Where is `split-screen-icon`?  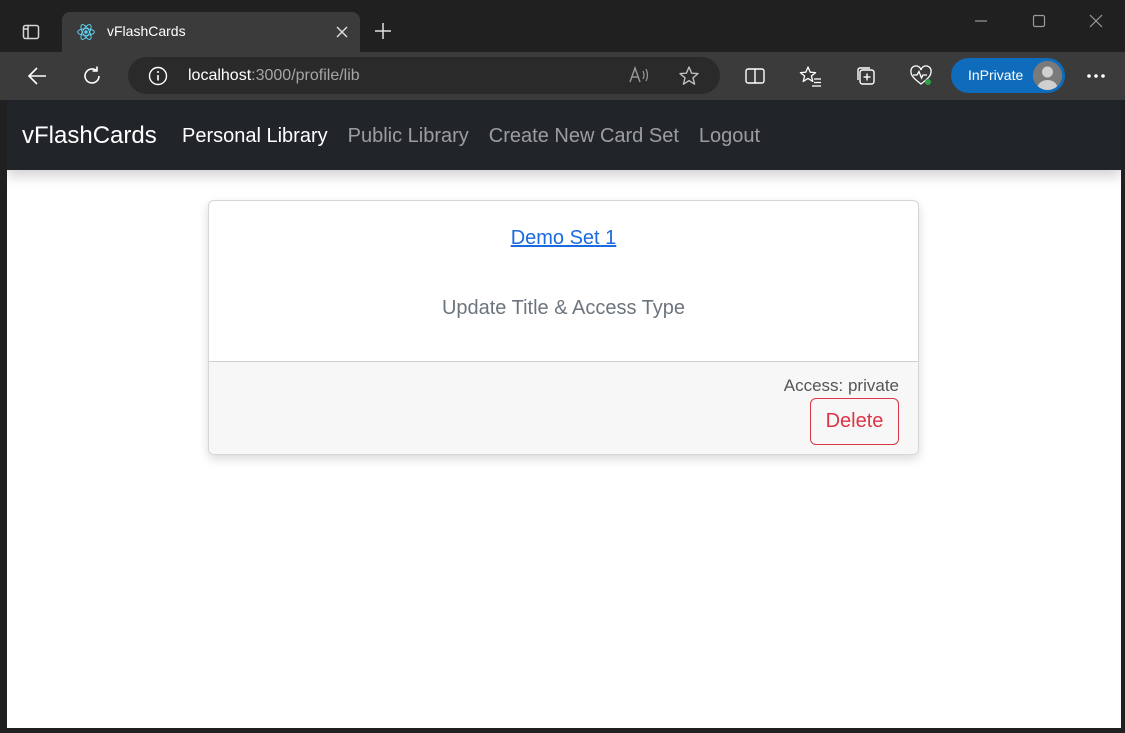 split-screen-icon is located at coordinates (755, 76).